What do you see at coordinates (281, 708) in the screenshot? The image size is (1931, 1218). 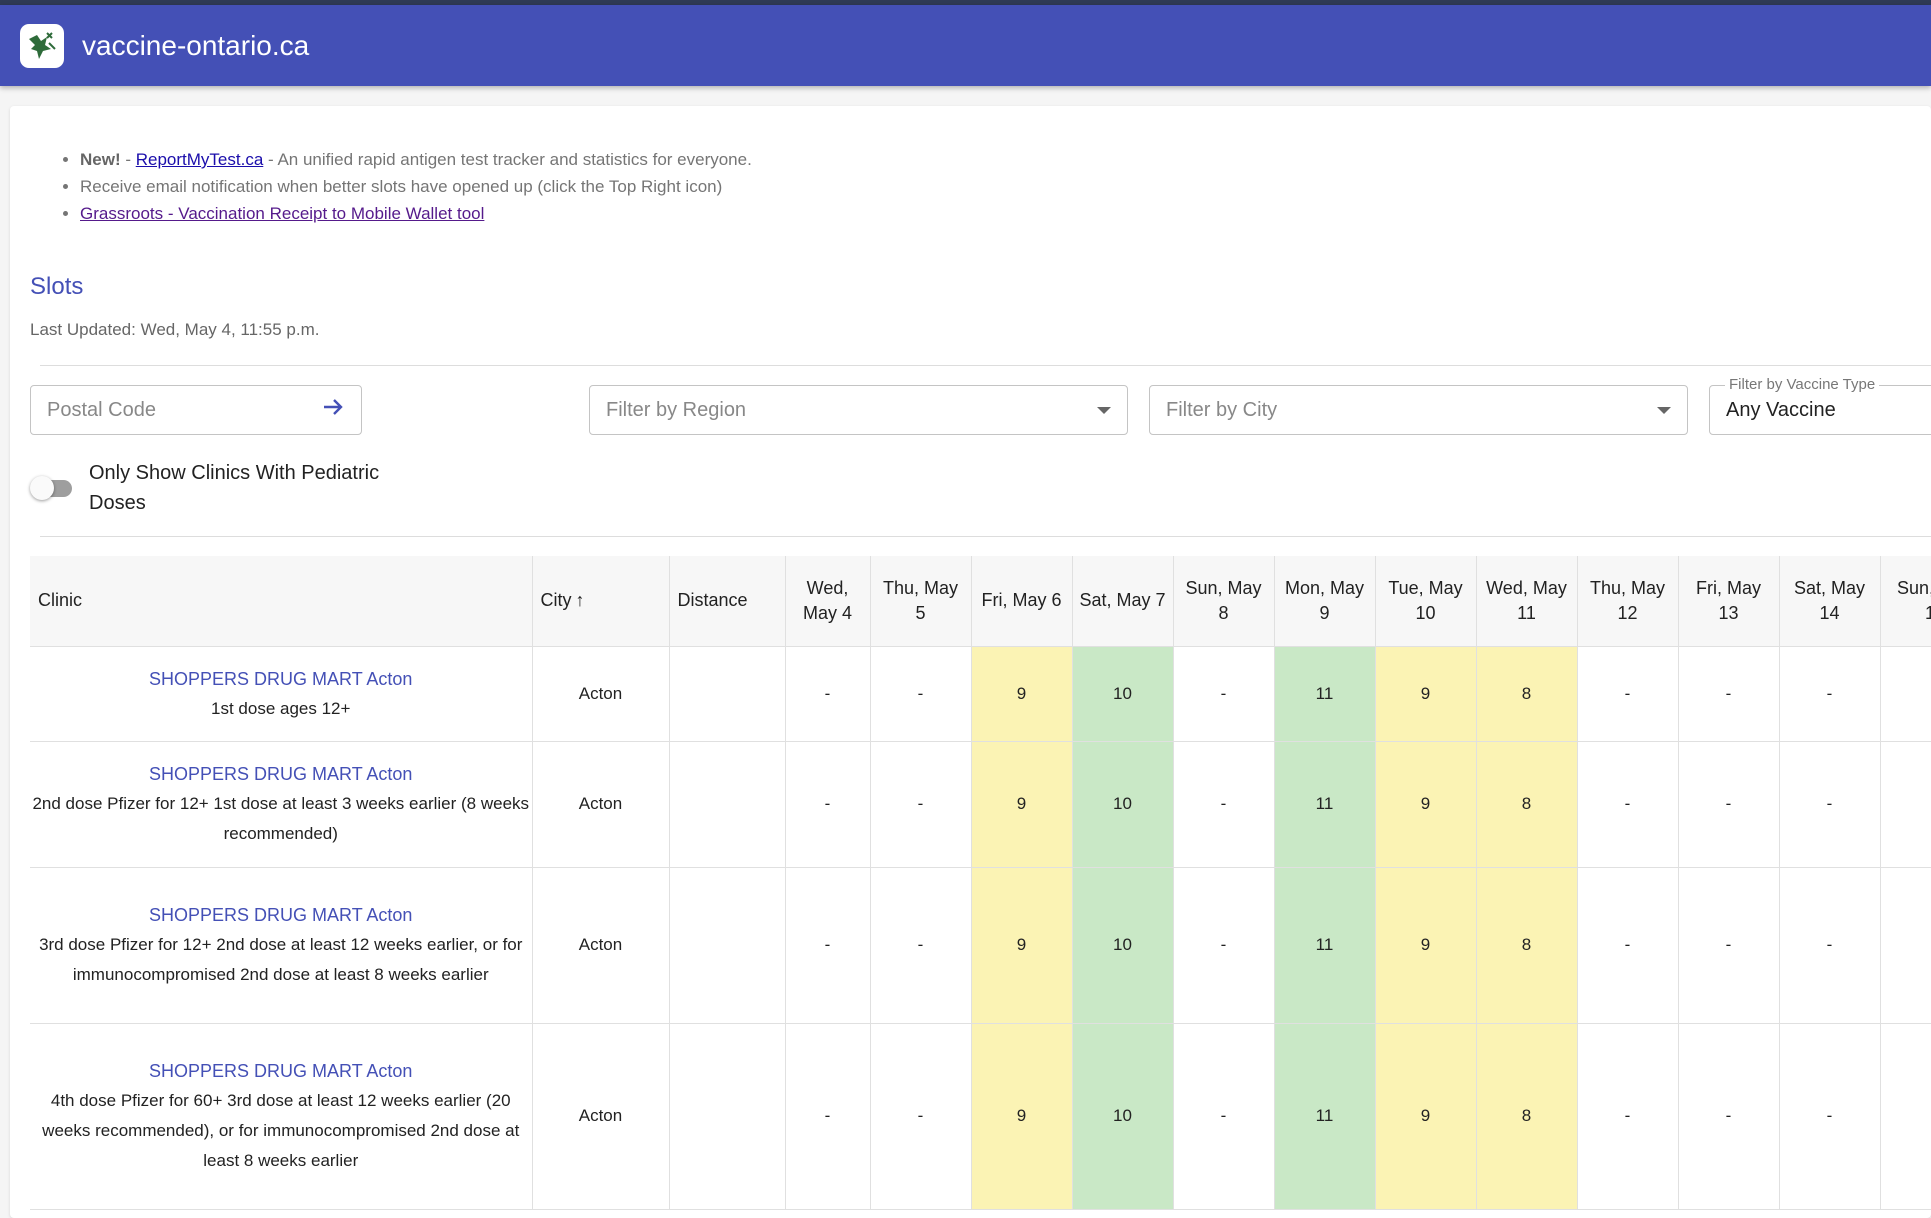 I see `clinic-description: 1st dose ages 12+` at bounding box center [281, 708].